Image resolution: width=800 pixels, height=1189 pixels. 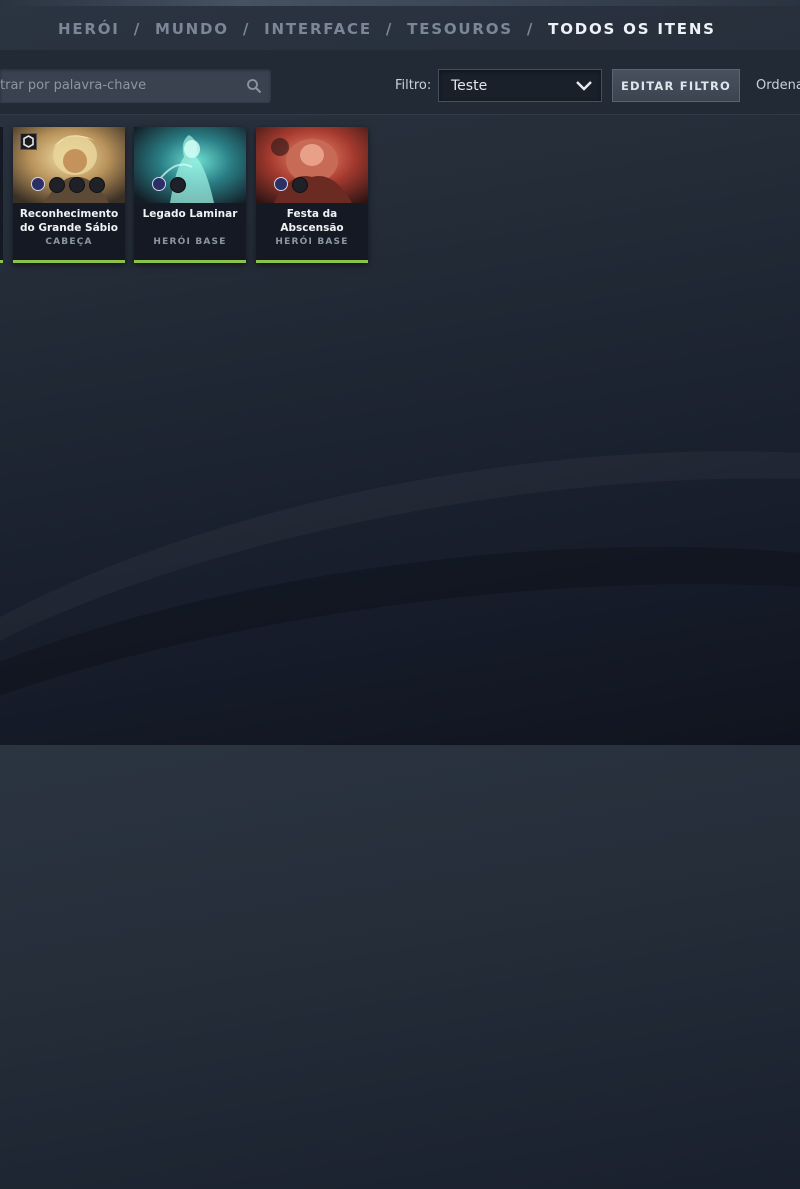 I want to click on item-badge-icon, so click(x=28, y=141).